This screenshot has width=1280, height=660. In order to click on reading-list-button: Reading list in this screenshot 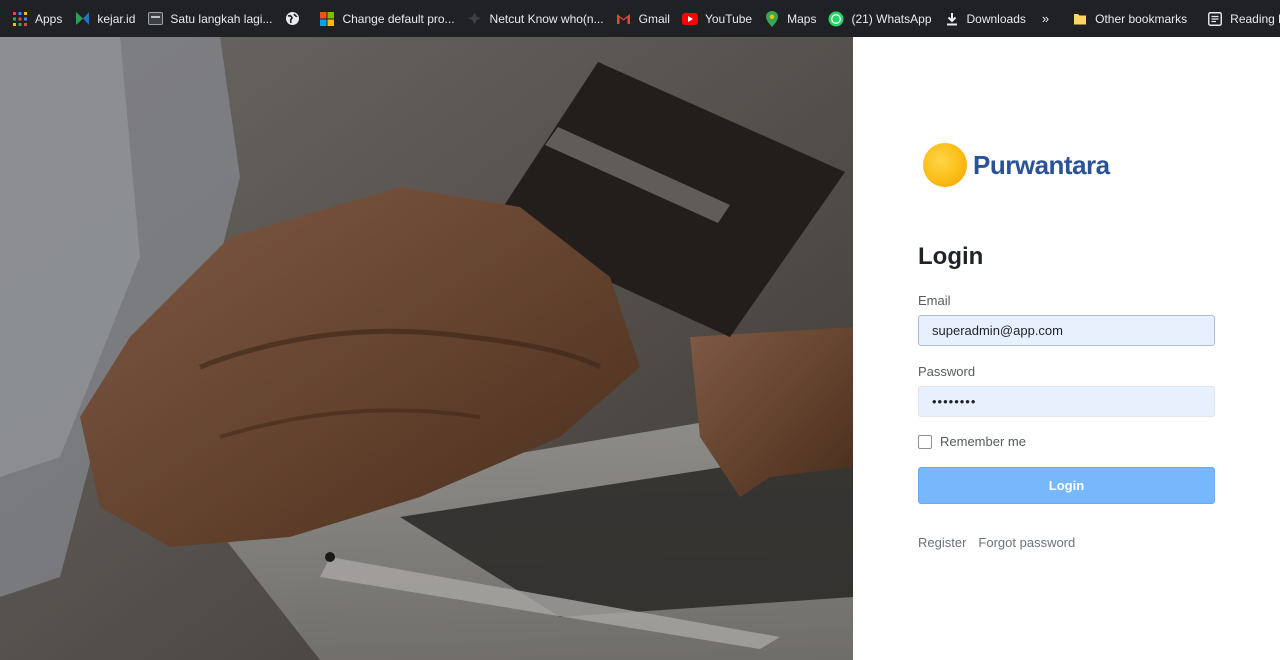, I will do `click(1240, 19)`.